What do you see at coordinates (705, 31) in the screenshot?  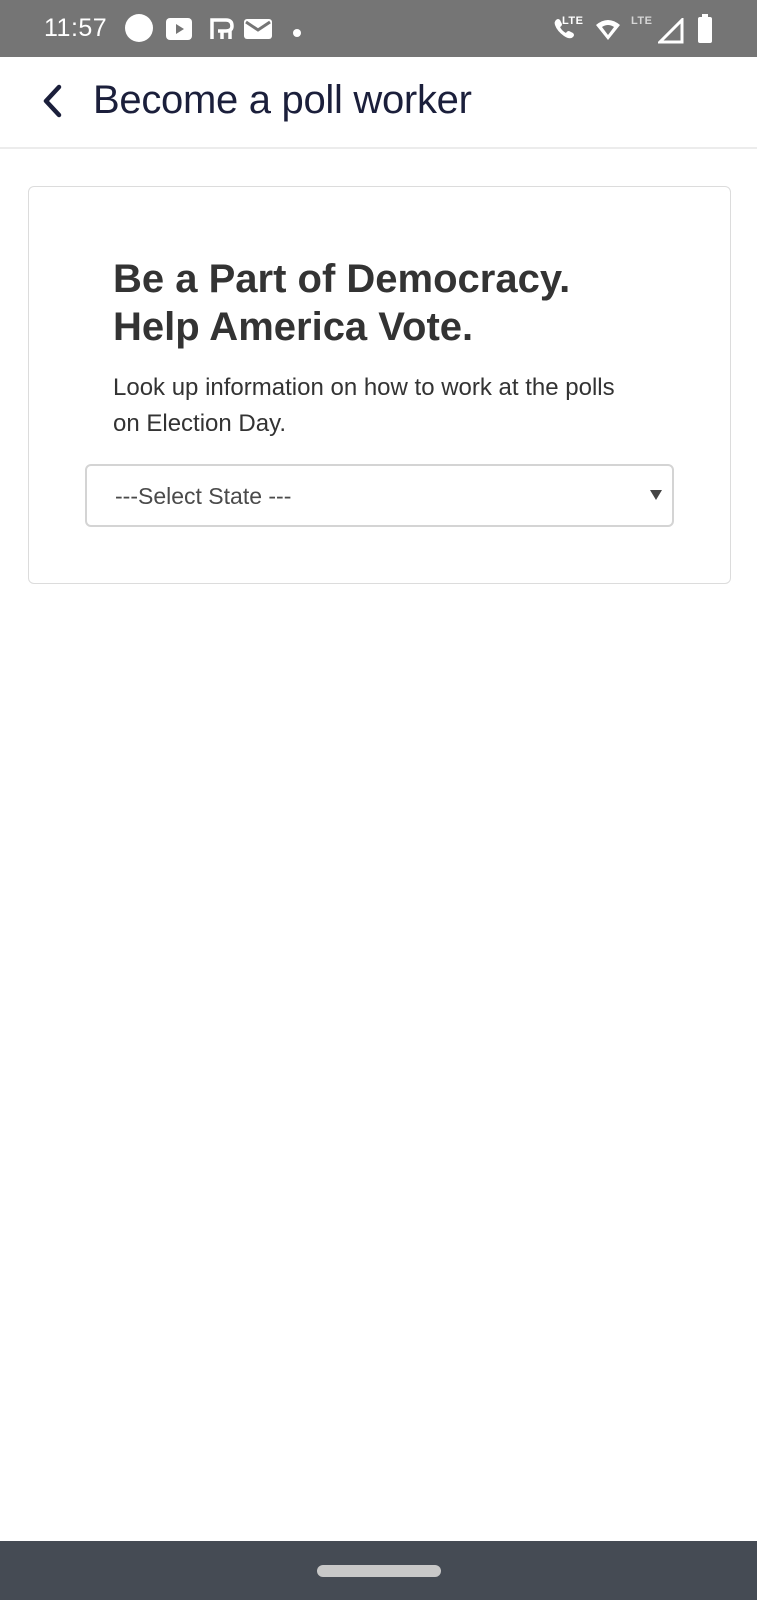 I see `battery-icon` at bounding box center [705, 31].